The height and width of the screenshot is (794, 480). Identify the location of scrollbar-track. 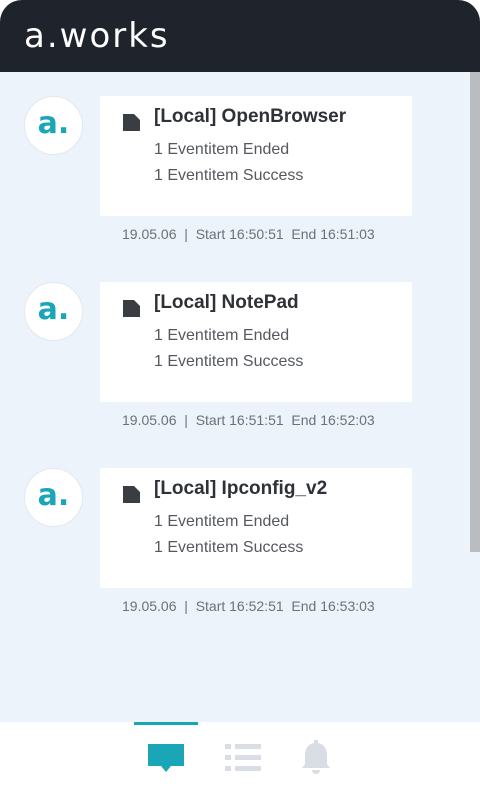
(475, 397).